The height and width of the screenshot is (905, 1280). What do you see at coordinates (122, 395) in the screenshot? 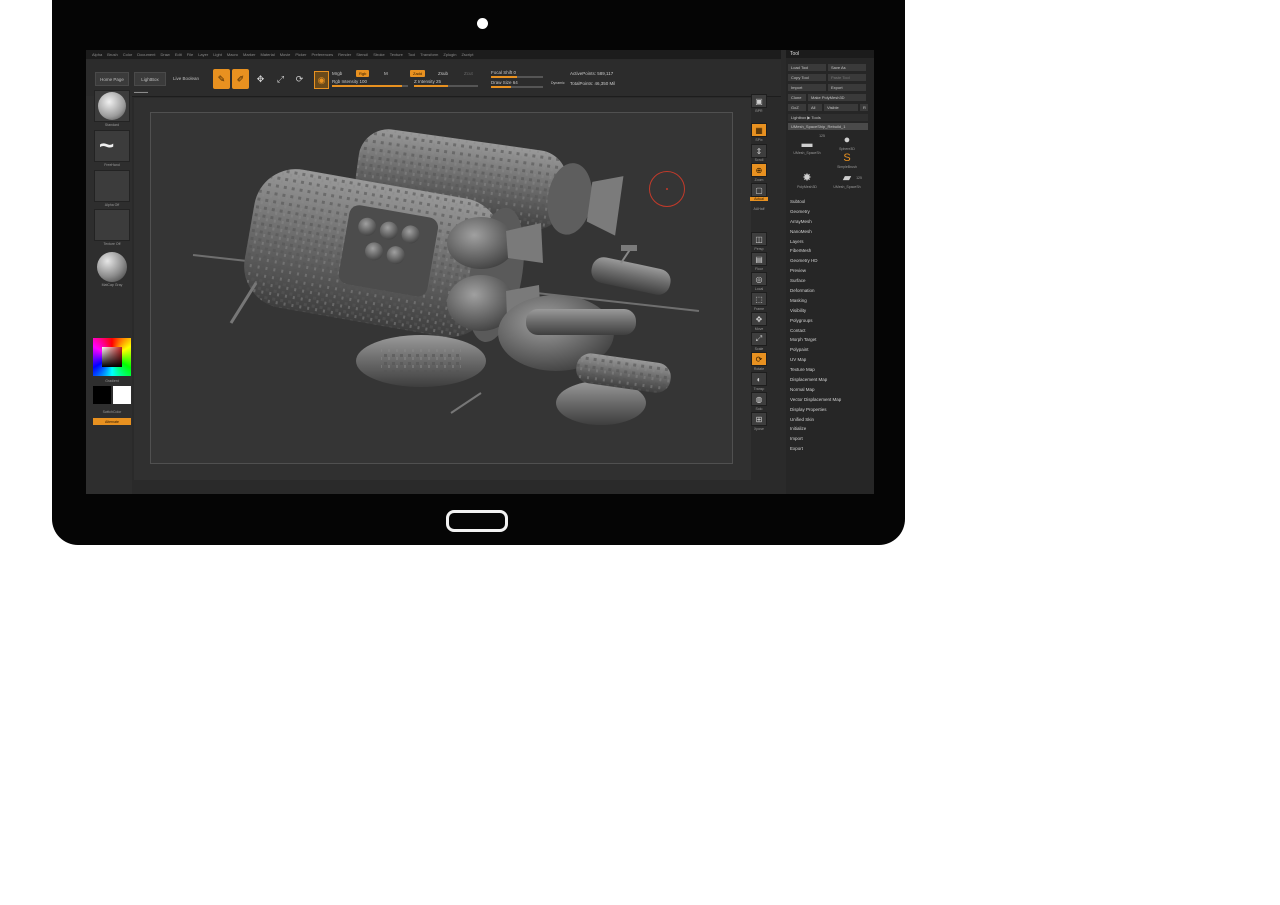
I see `main-color-swatch` at bounding box center [122, 395].